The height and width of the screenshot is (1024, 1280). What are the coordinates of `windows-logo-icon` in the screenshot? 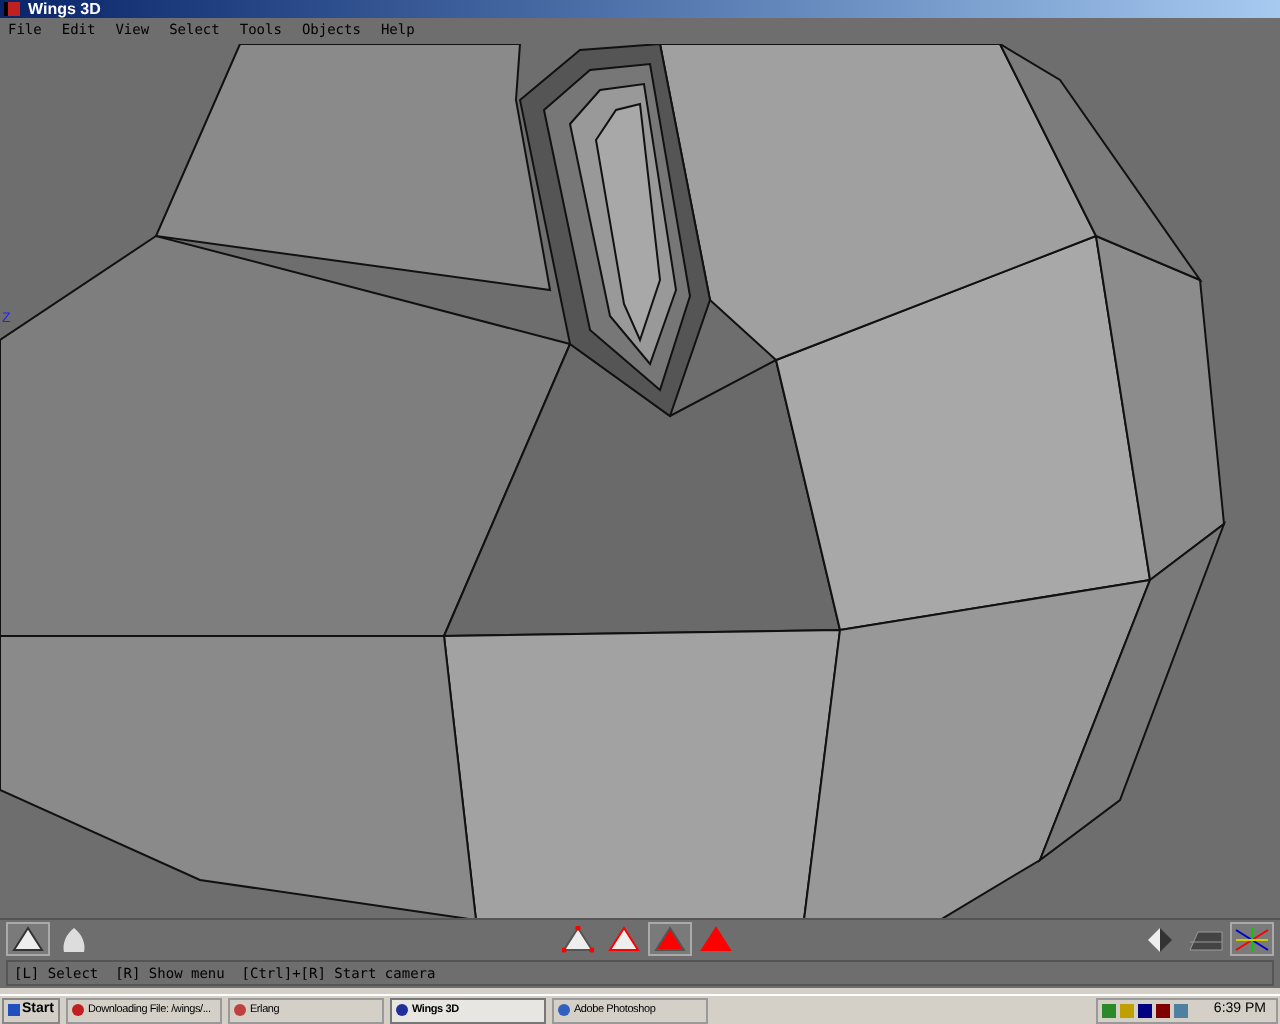 It's located at (14, 1010).